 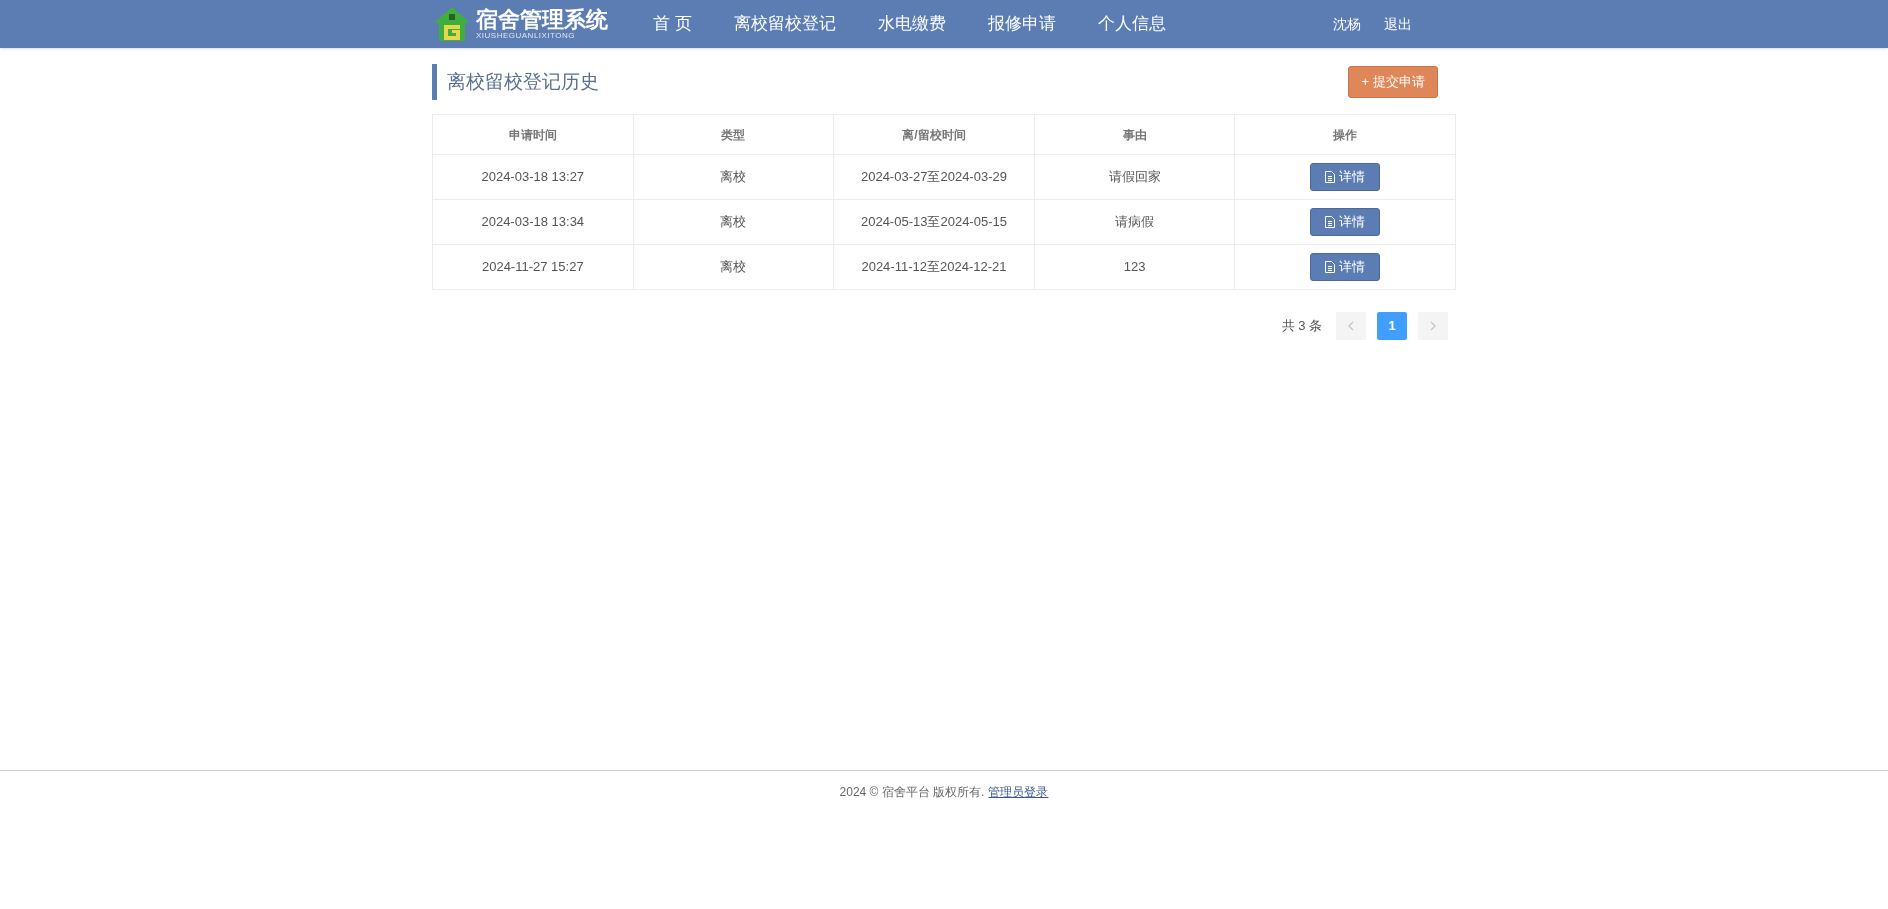 What do you see at coordinates (1021, 24) in the screenshot?
I see `nav-link: 报修申请` at bounding box center [1021, 24].